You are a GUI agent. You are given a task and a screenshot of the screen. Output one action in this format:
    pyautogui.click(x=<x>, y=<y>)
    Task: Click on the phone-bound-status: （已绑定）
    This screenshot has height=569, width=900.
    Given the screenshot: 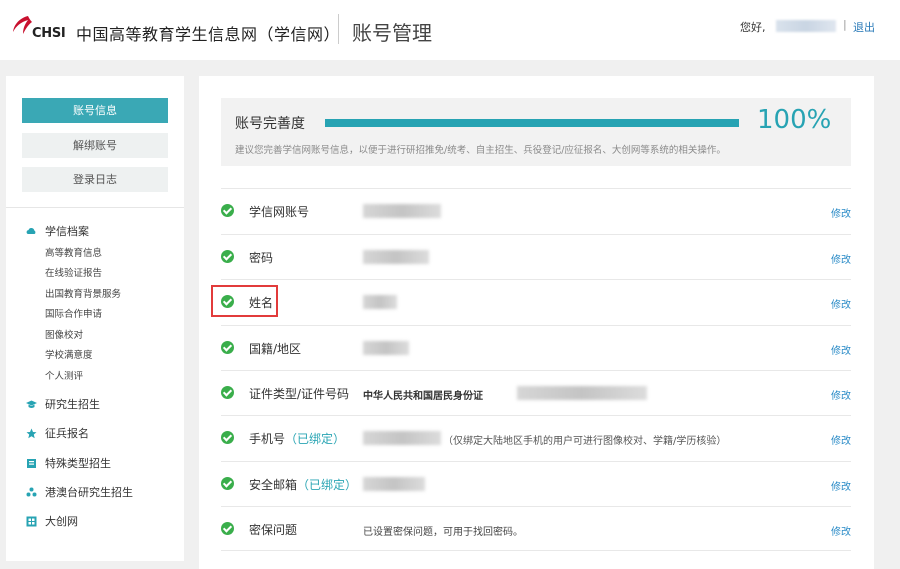 What is the action you would take?
    pyautogui.click(x=315, y=439)
    